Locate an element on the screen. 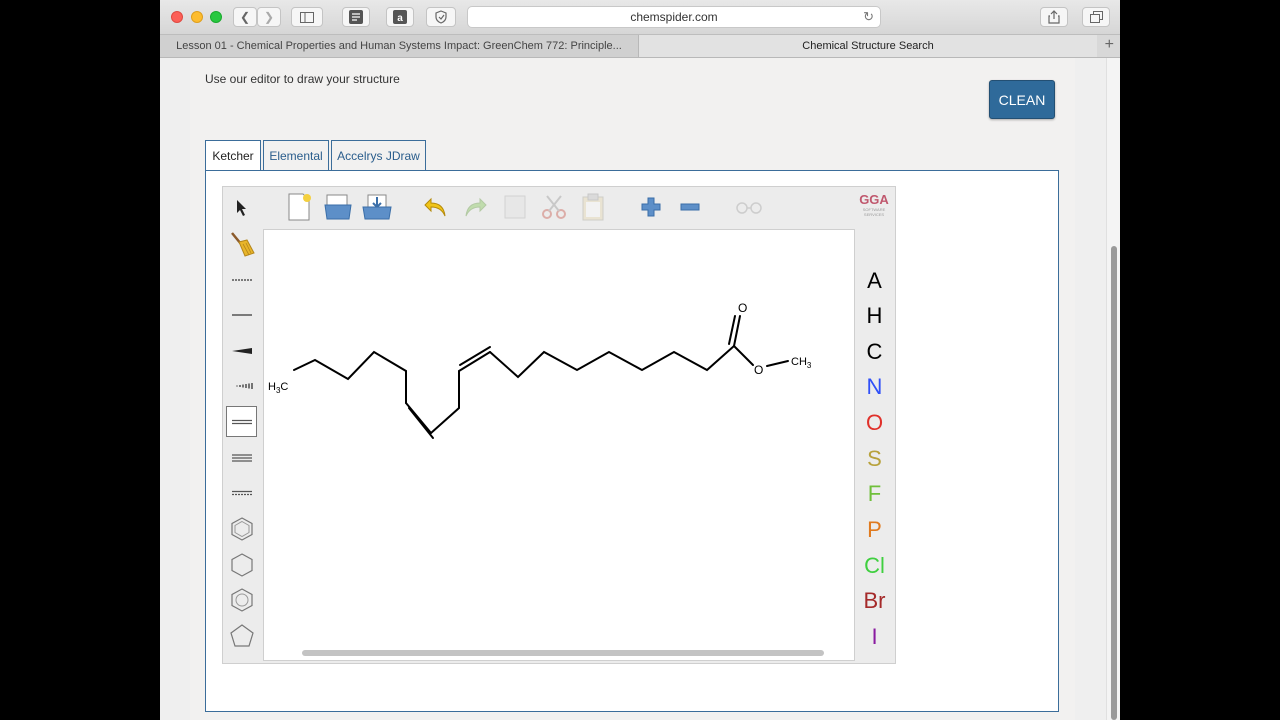 This screenshot has height=720, width=1280. canvas-horizontal-scrollbar is located at coordinates (563, 653).